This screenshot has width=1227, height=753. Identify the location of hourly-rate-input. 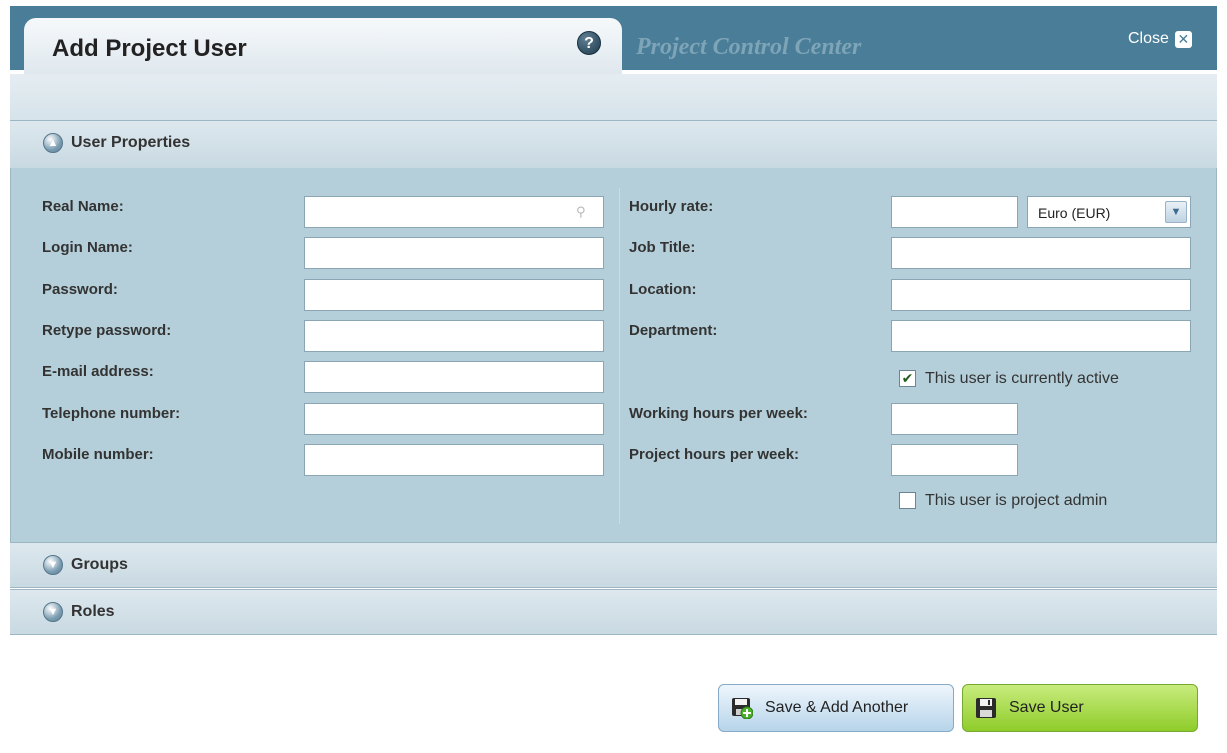
(954, 212).